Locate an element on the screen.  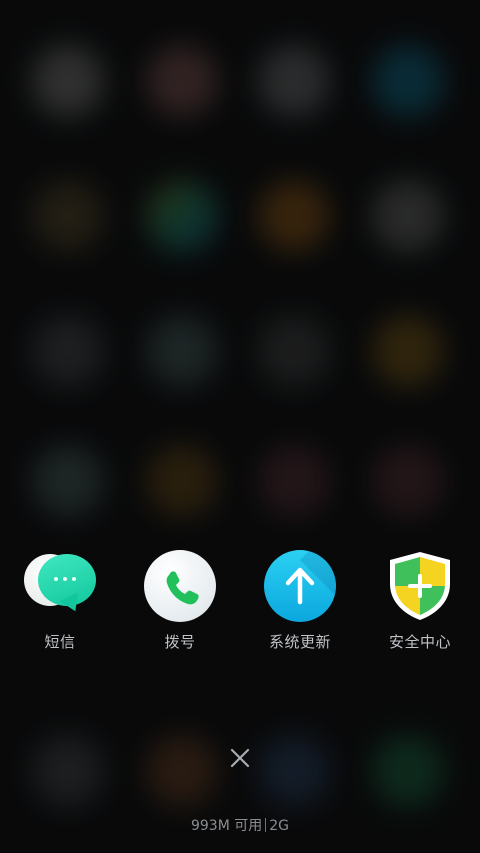
security-center-icon is located at coordinates (420, 586).